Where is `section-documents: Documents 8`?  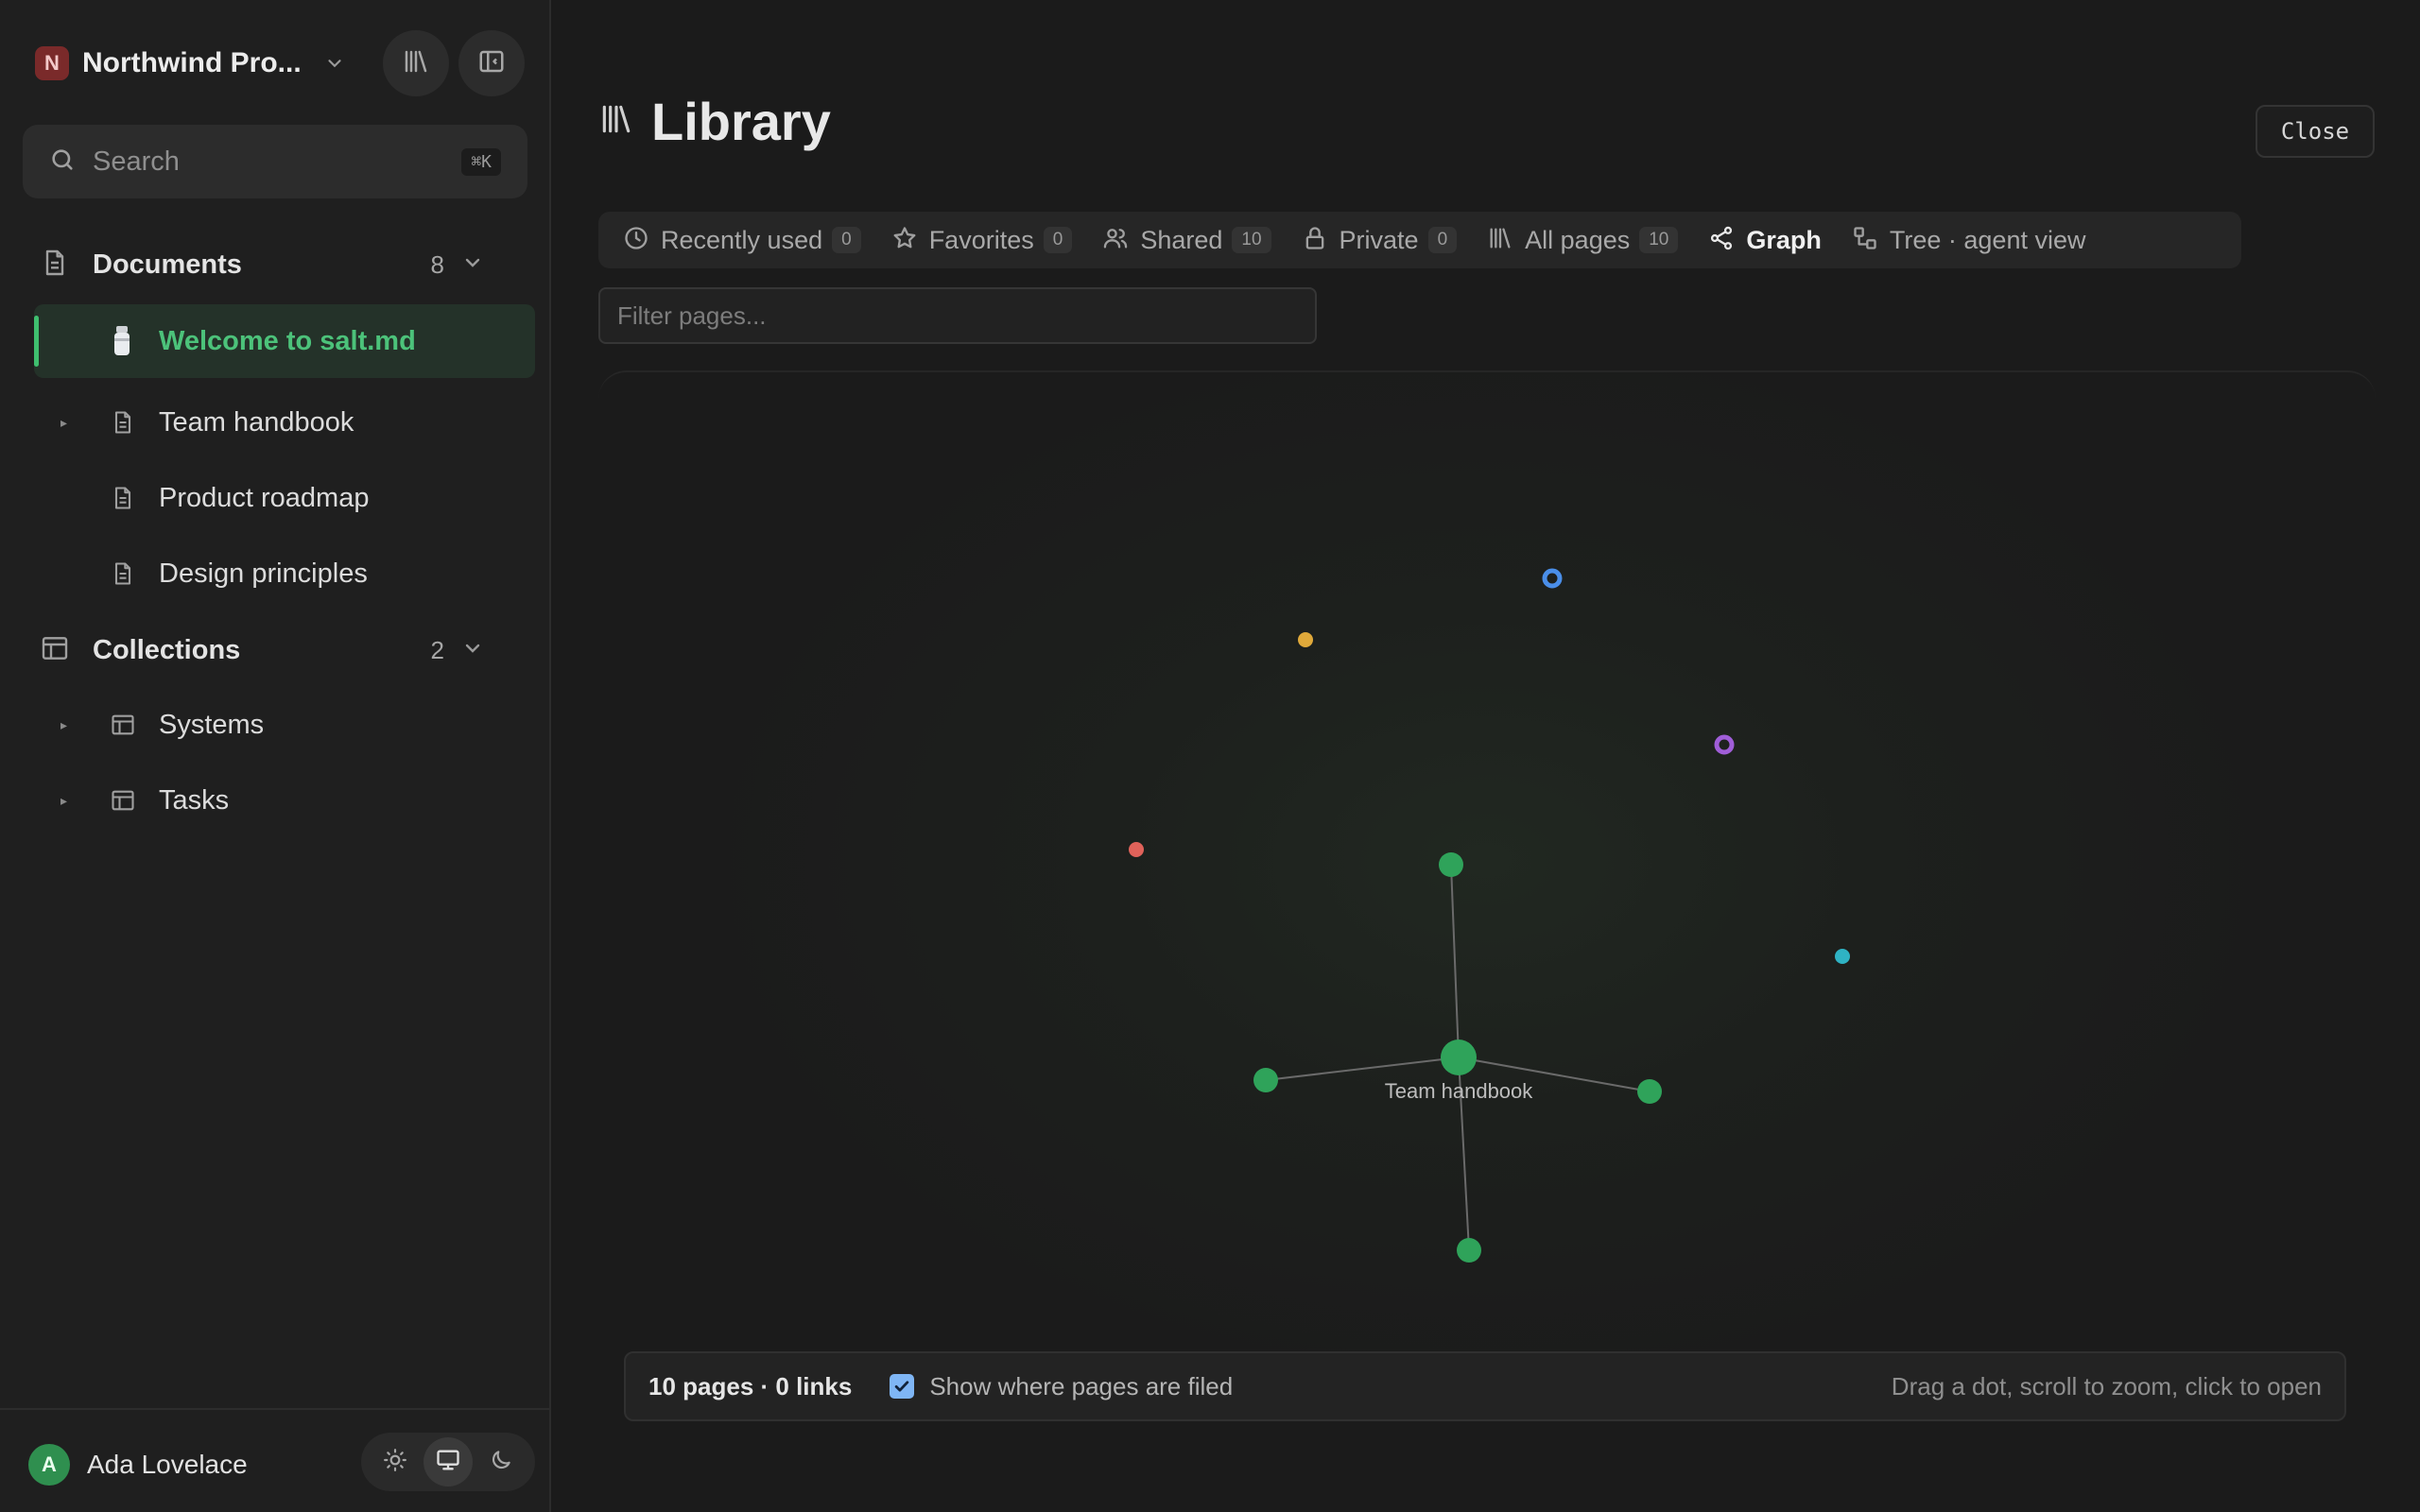
section-documents: Documents 8 is located at coordinates (262, 264).